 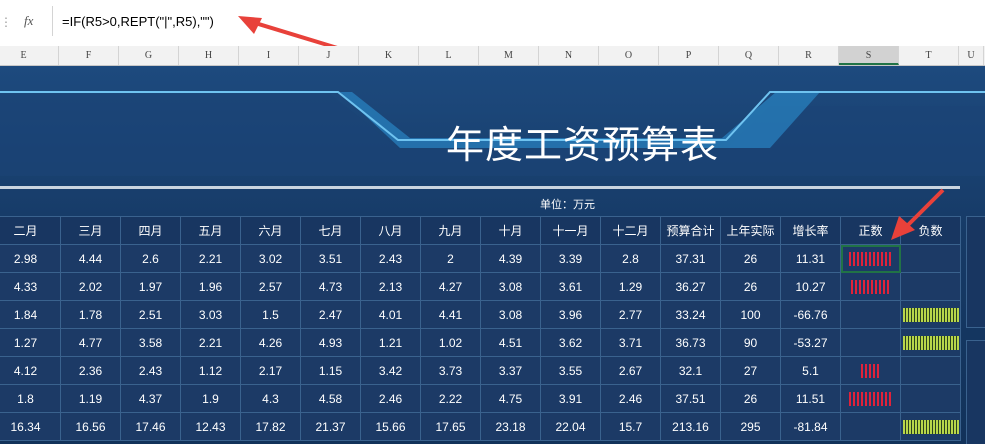 What do you see at coordinates (210, 314) in the screenshot?
I see `table-cell: 3.03` at bounding box center [210, 314].